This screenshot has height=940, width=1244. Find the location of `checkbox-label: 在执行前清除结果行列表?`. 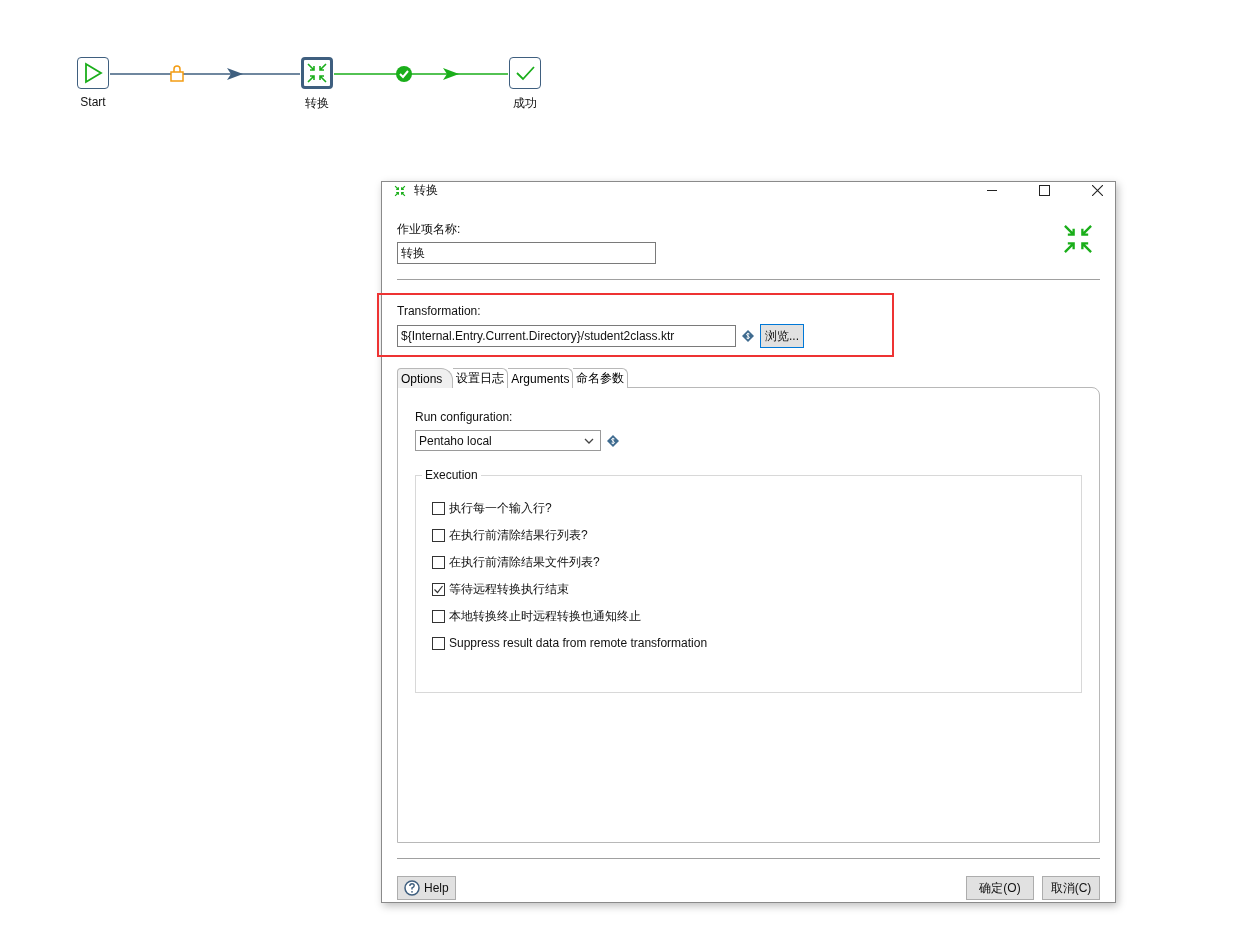

checkbox-label: 在执行前清除结果行列表? is located at coordinates (518, 535).